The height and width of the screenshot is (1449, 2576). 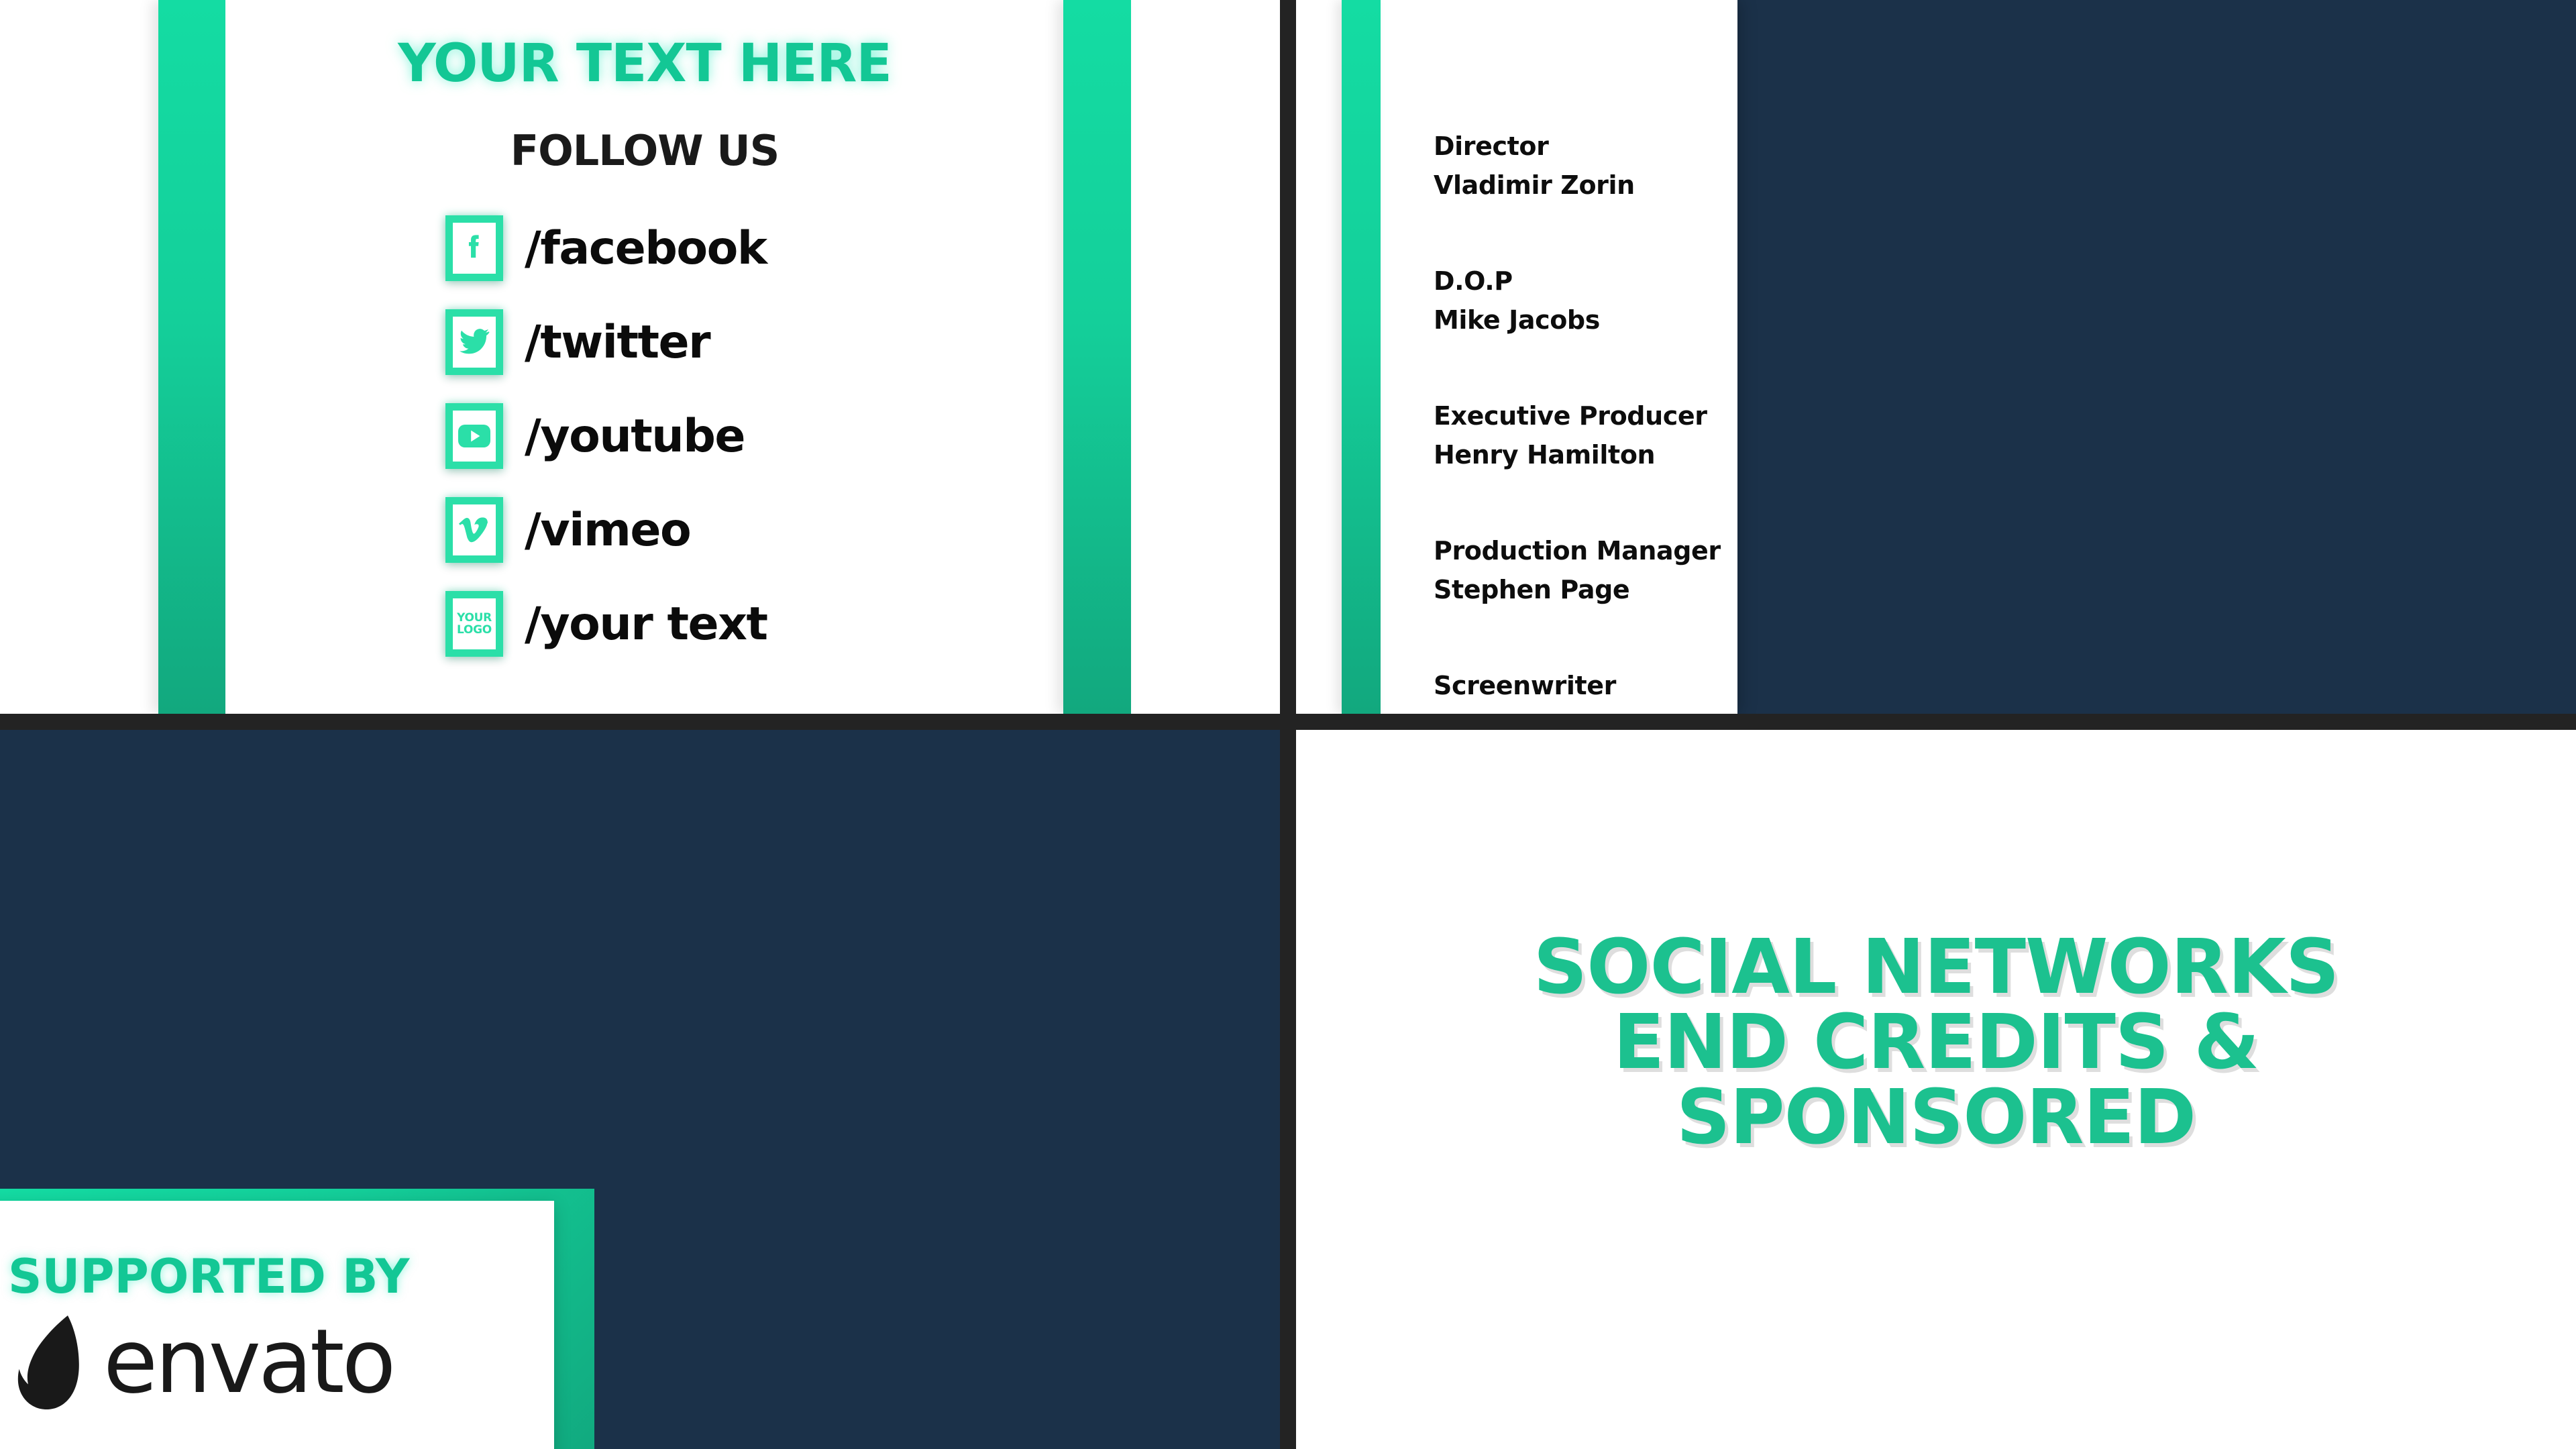 I want to click on credit-name: Vladimir Zorin, so click(x=1534, y=185).